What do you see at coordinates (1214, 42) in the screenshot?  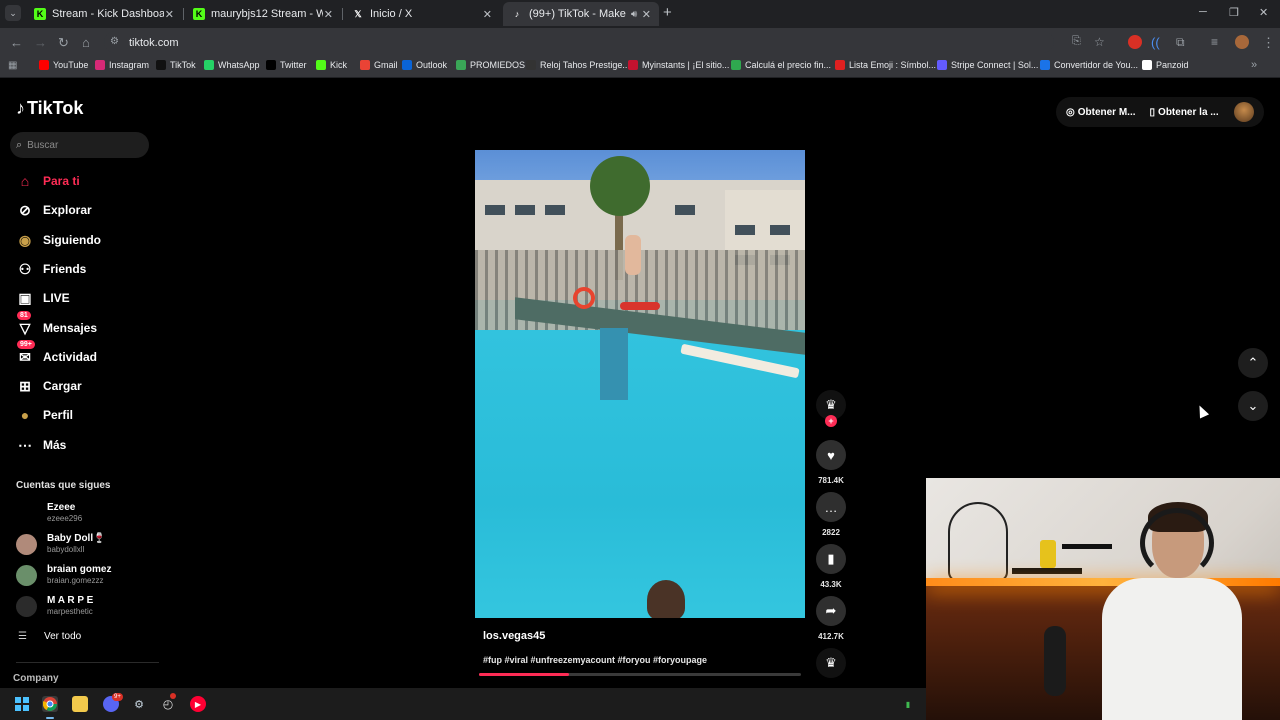 I see `reading-list-icon: ≡` at bounding box center [1214, 42].